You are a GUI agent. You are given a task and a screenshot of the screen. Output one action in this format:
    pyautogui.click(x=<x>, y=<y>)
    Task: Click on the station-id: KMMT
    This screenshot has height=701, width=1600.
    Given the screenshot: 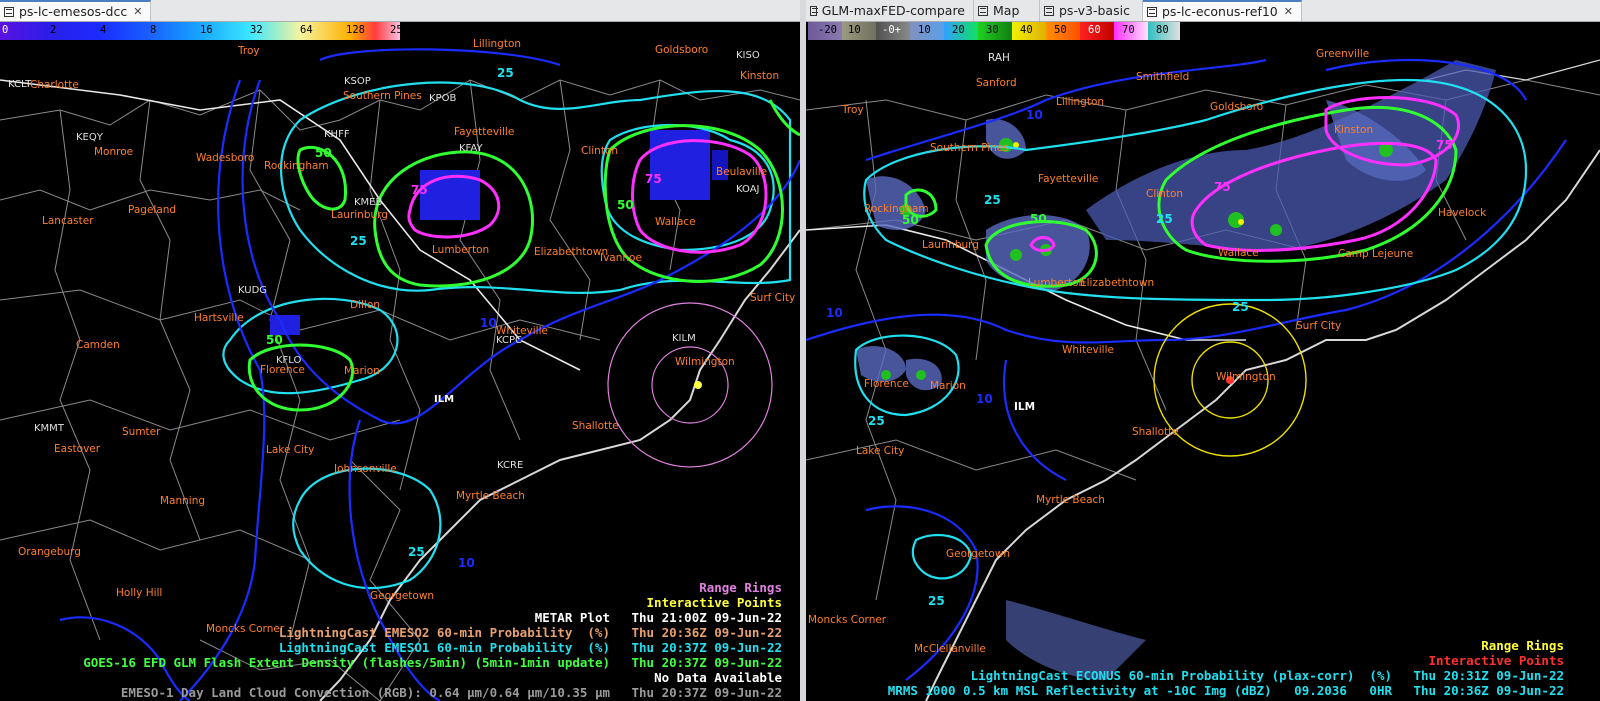 What is the action you would take?
    pyautogui.click(x=49, y=428)
    